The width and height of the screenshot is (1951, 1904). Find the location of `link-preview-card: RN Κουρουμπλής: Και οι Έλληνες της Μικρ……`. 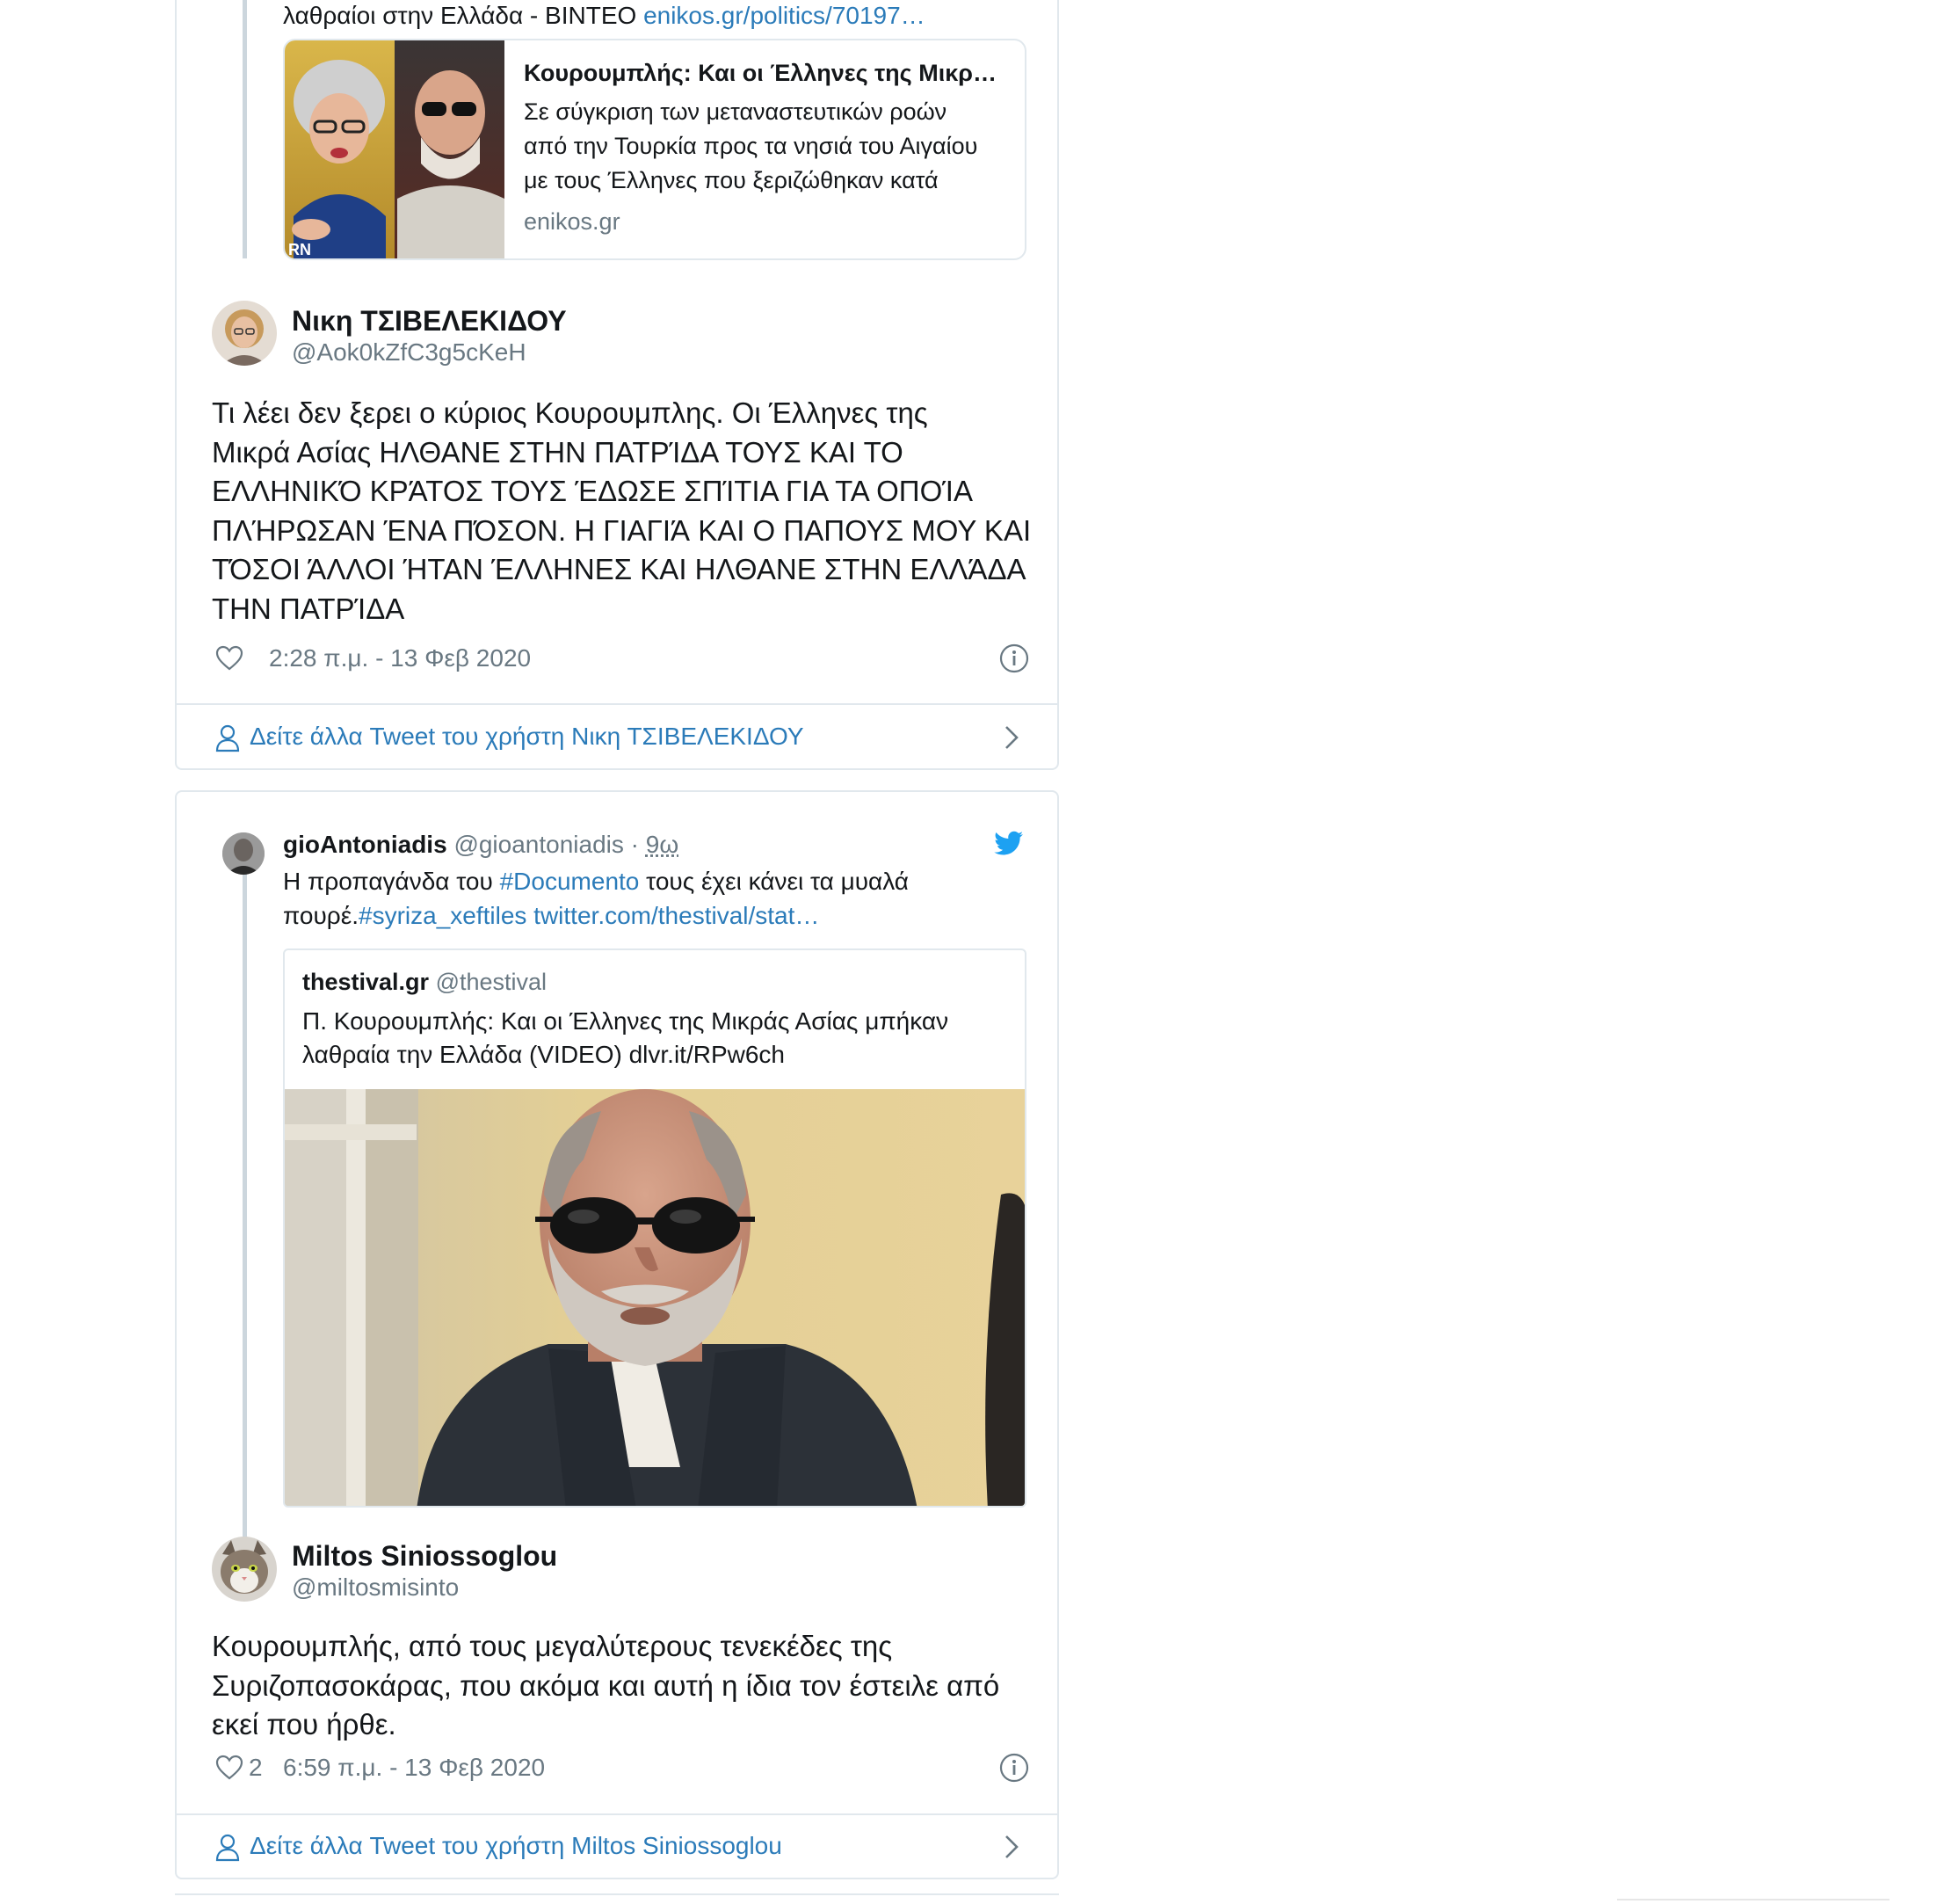

link-preview-card: RN Κουρουμπλής: Και οι Έλληνες της Μικρ…… is located at coordinates (654, 149).